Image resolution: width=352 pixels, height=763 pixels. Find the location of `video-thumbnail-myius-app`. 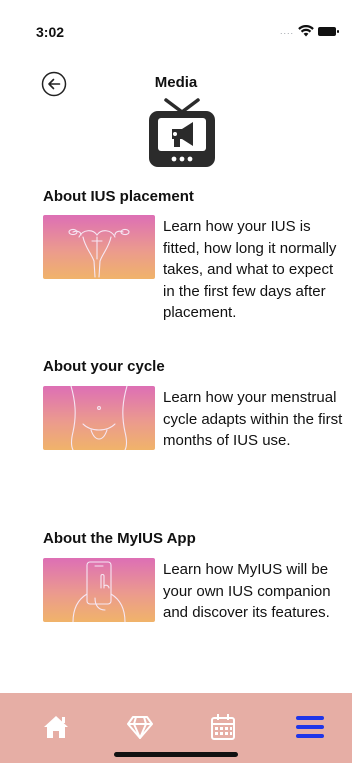

video-thumbnail-myius-app is located at coordinates (99, 590).